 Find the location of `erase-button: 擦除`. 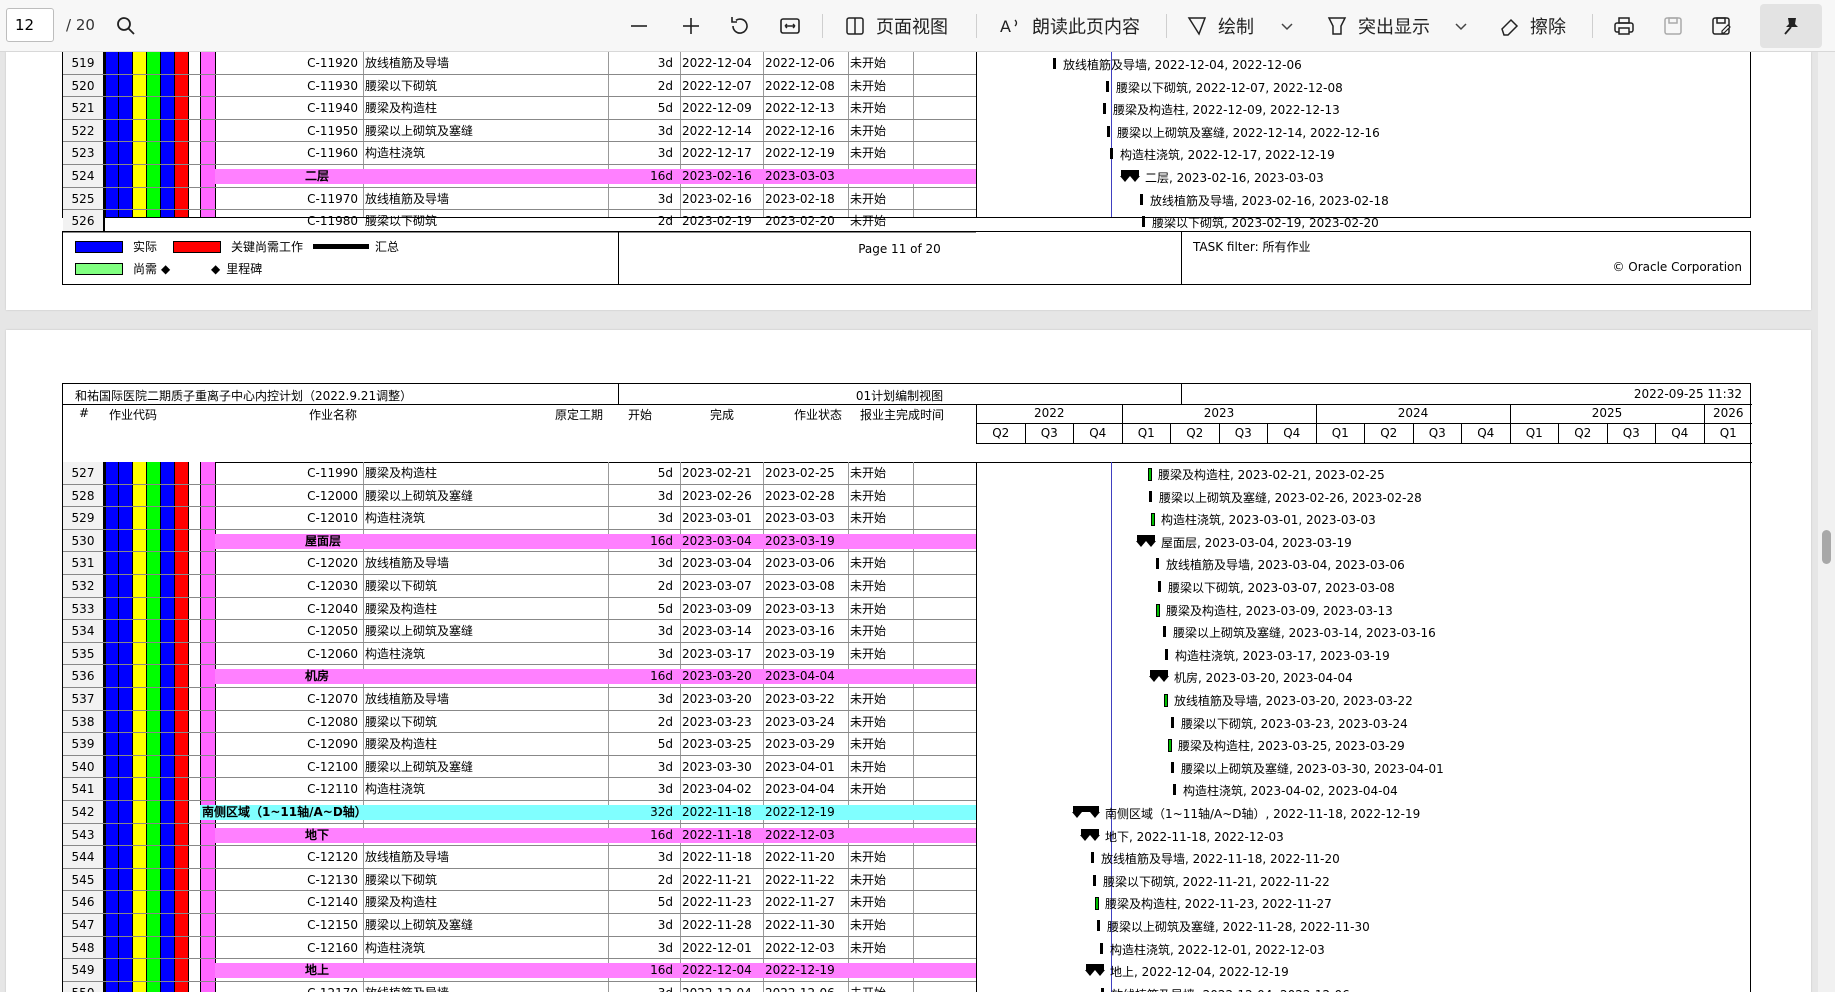

erase-button: 擦除 is located at coordinates (1532, 26).